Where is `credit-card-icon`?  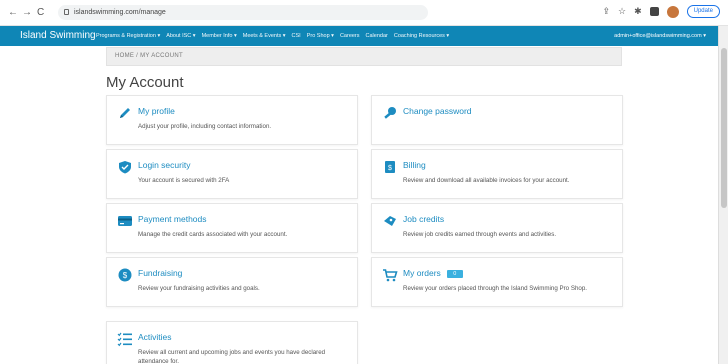
credit-card-icon is located at coordinates (125, 221).